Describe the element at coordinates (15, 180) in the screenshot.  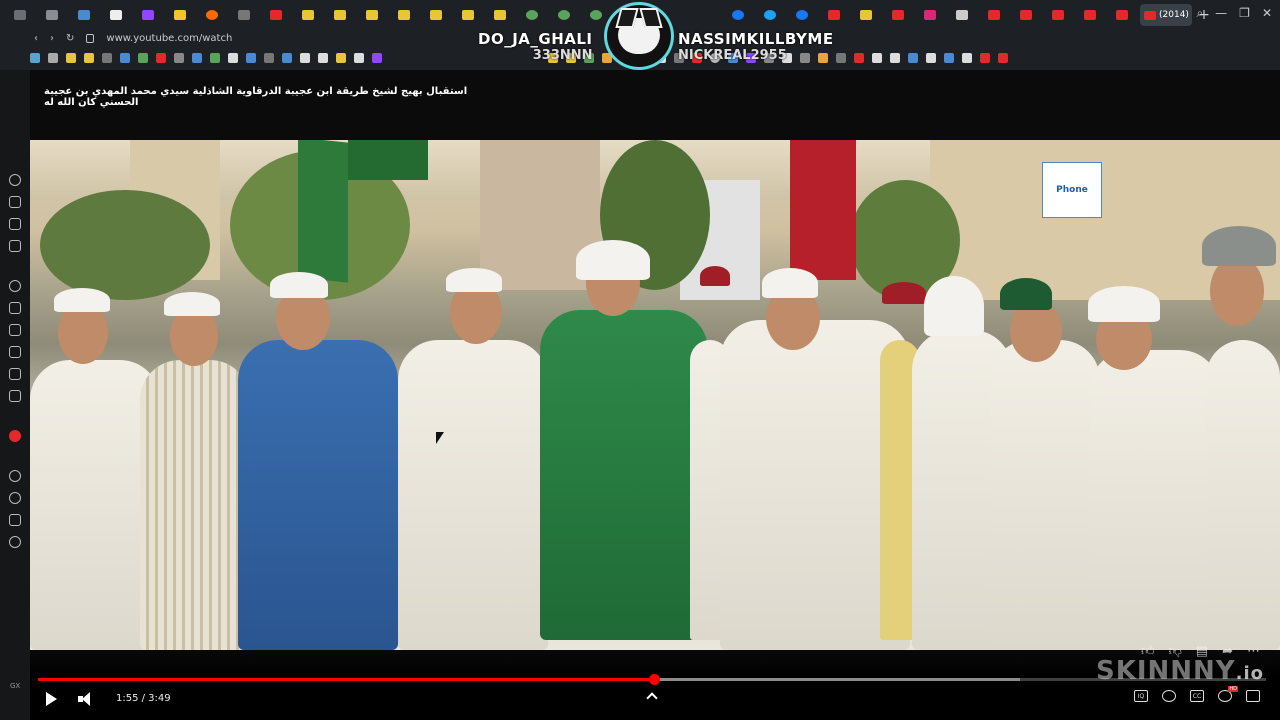
I see `history-icon` at that location.